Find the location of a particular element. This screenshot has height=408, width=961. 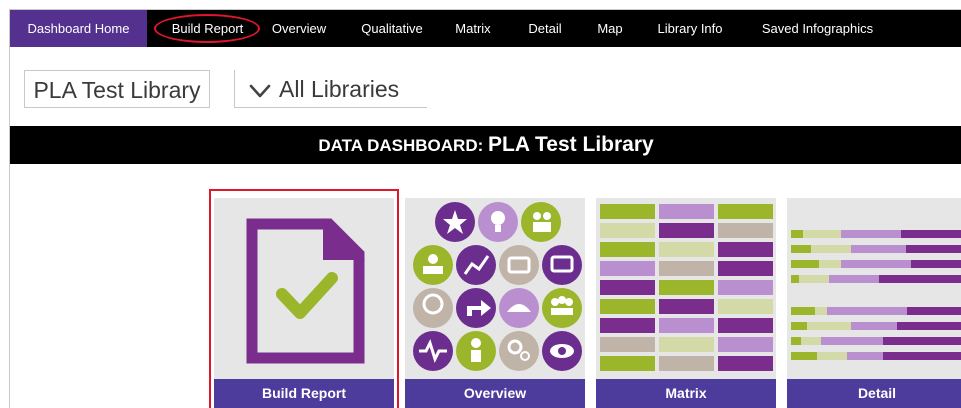

tile-matrix: Matrix is located at coordinates (686, 303).